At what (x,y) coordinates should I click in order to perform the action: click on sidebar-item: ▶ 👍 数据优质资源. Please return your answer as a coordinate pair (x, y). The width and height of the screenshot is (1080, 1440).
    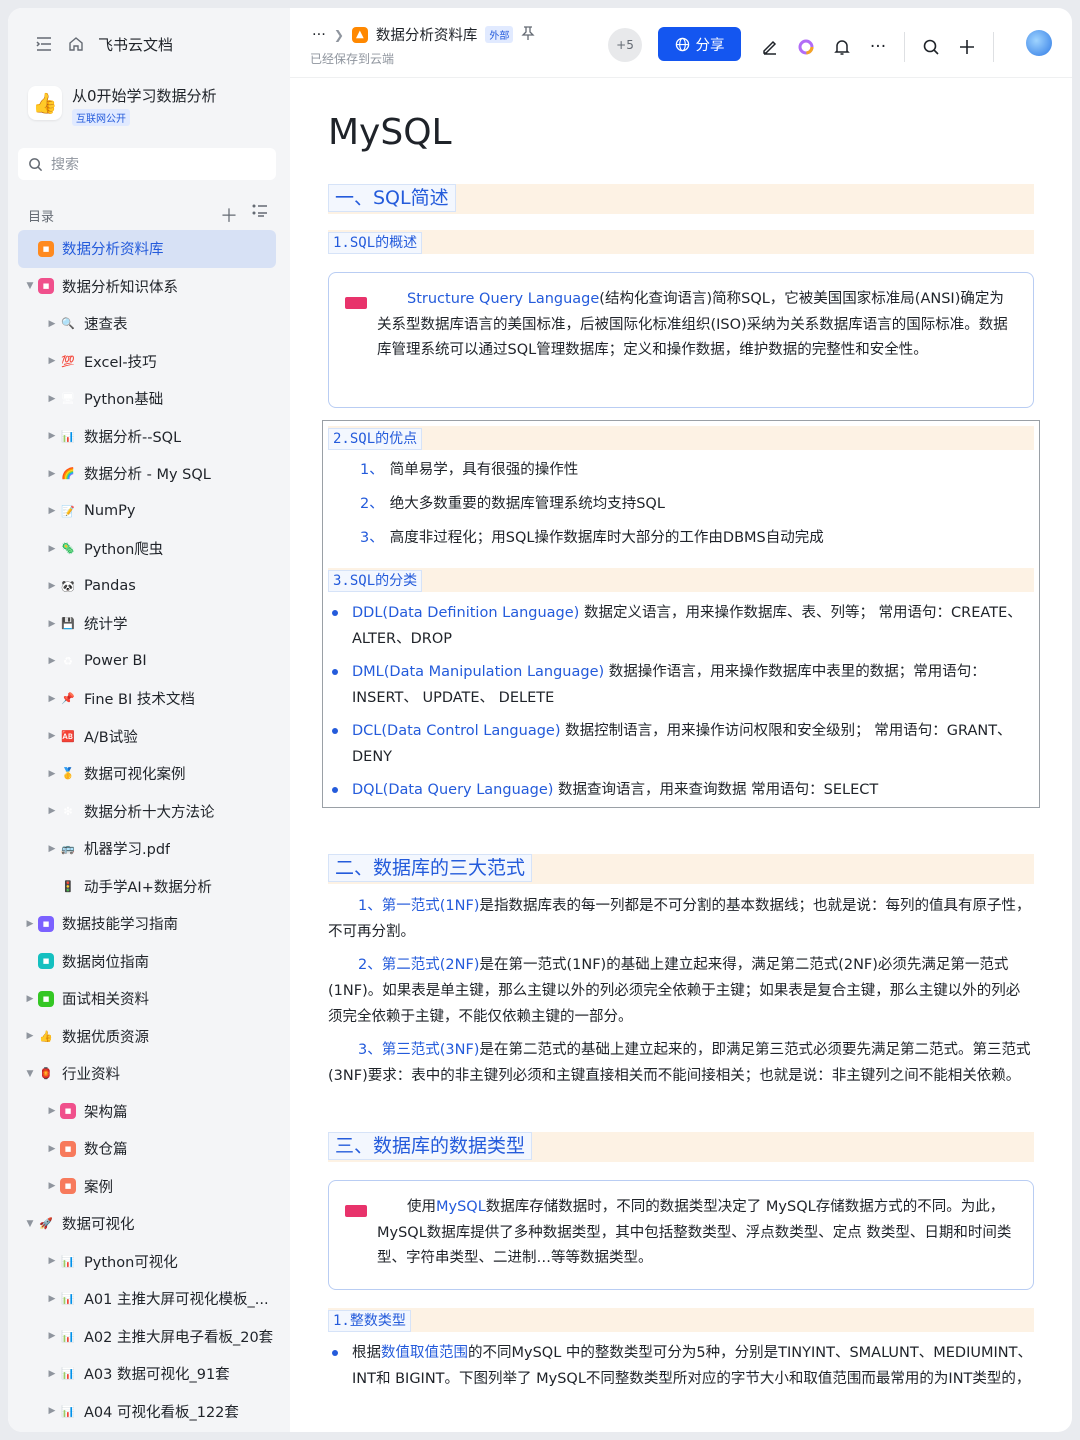
    Looking at the image, I should click on (147, 1037).